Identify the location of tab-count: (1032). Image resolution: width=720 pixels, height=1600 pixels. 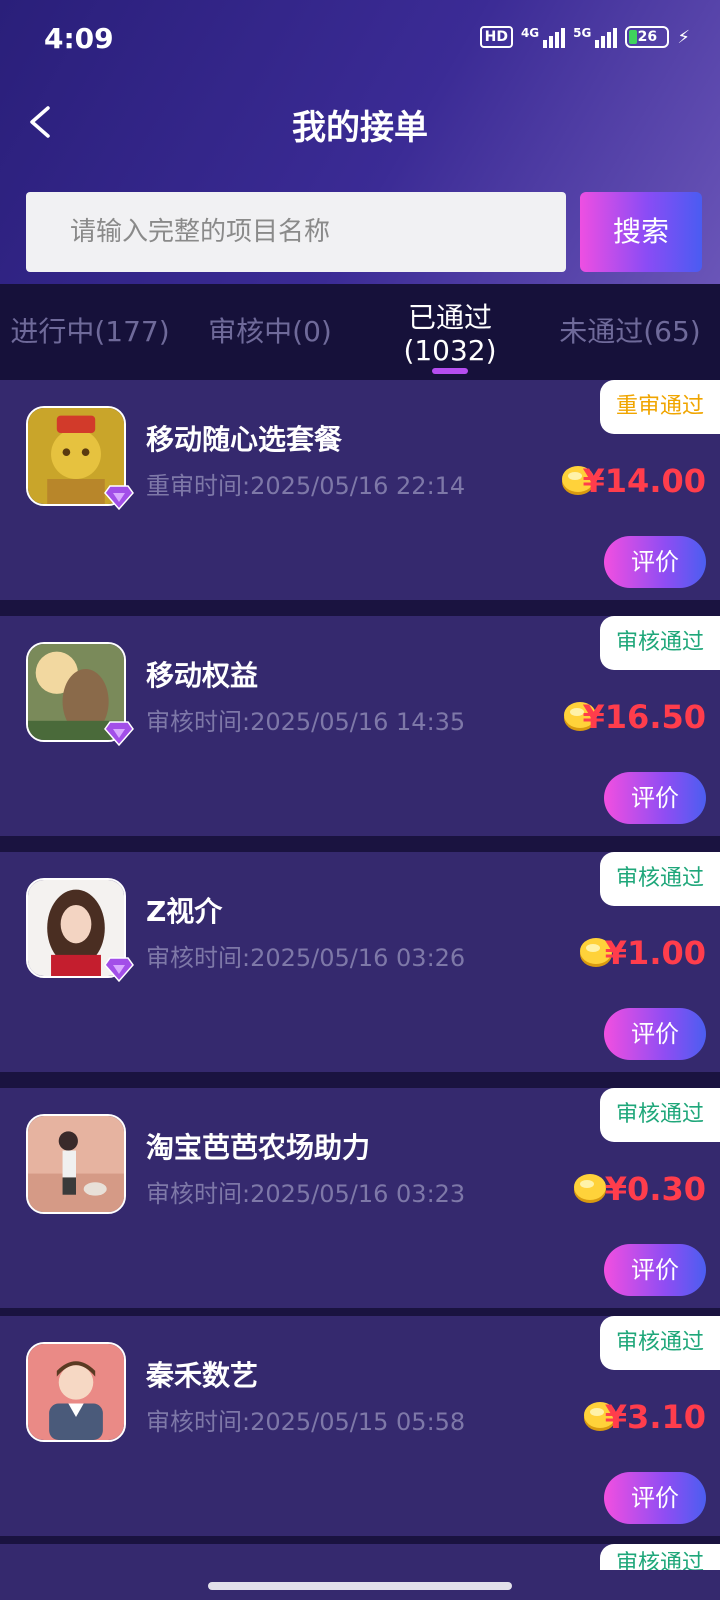
(450, 350).